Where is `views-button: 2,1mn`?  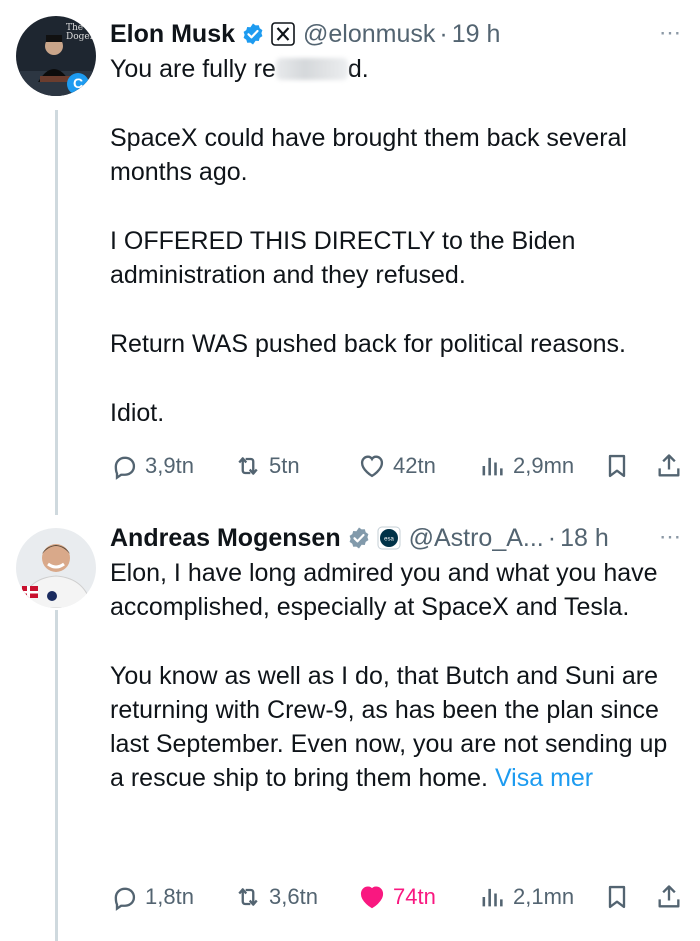
views-button: 2,1mn is located at coordinates (540, 897).